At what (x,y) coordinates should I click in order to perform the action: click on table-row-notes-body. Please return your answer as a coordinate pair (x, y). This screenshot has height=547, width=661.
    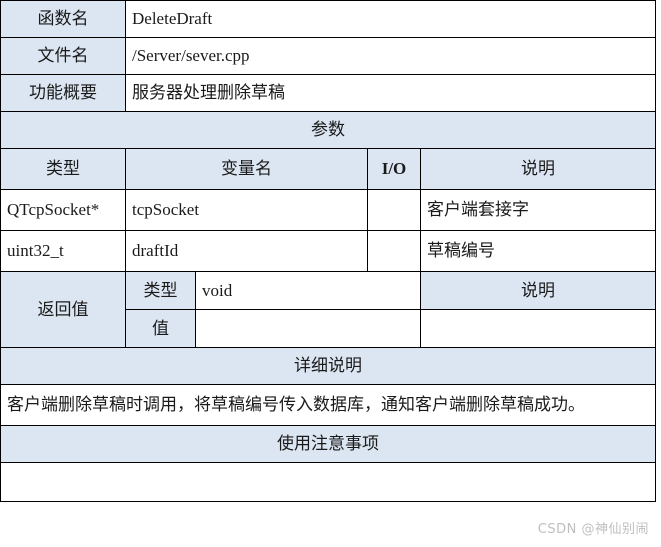
    Looking at the image, I should click on (328, 482).